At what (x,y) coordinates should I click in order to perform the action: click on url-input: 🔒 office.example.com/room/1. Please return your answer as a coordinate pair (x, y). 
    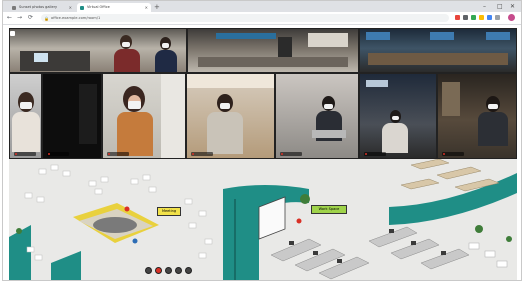
    Looking at the image, I should click on (245, 18).